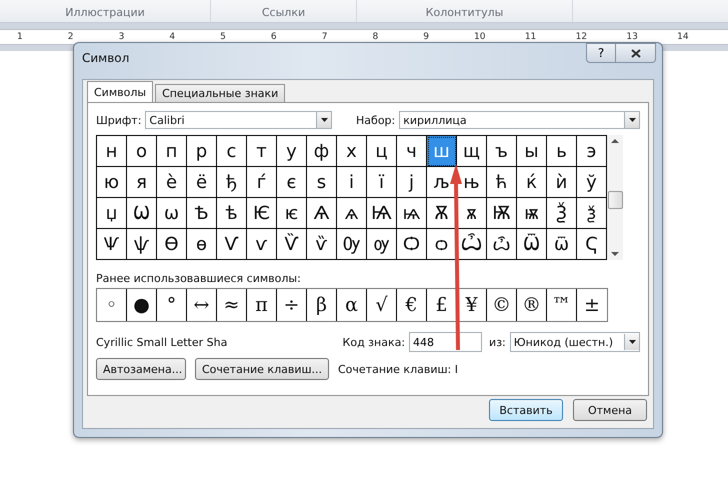 The image size is (728, 503). I want to click on close-button, so click(636, 53).